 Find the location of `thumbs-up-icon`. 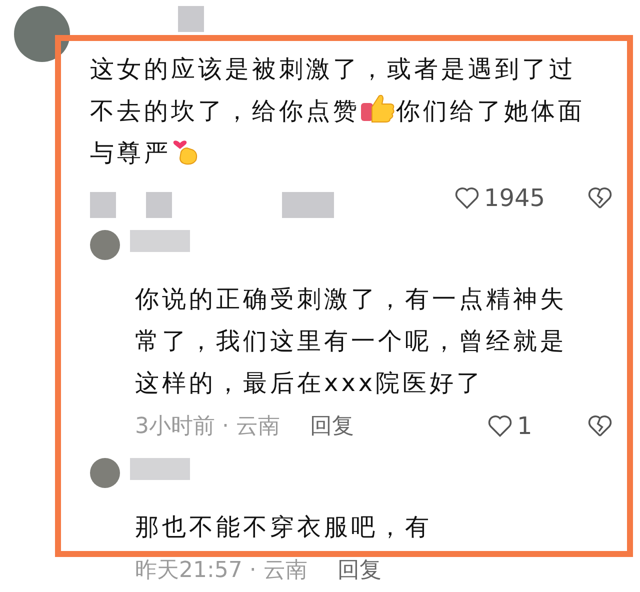

thumbs-up-icon is located at coordinates (378, 108).